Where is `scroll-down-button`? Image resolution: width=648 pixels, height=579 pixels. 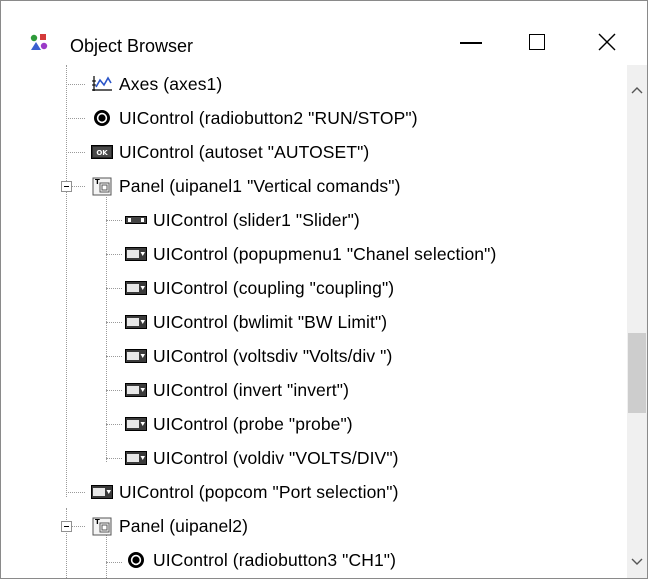
scroll-down-button is located at coordinates (637, 562).